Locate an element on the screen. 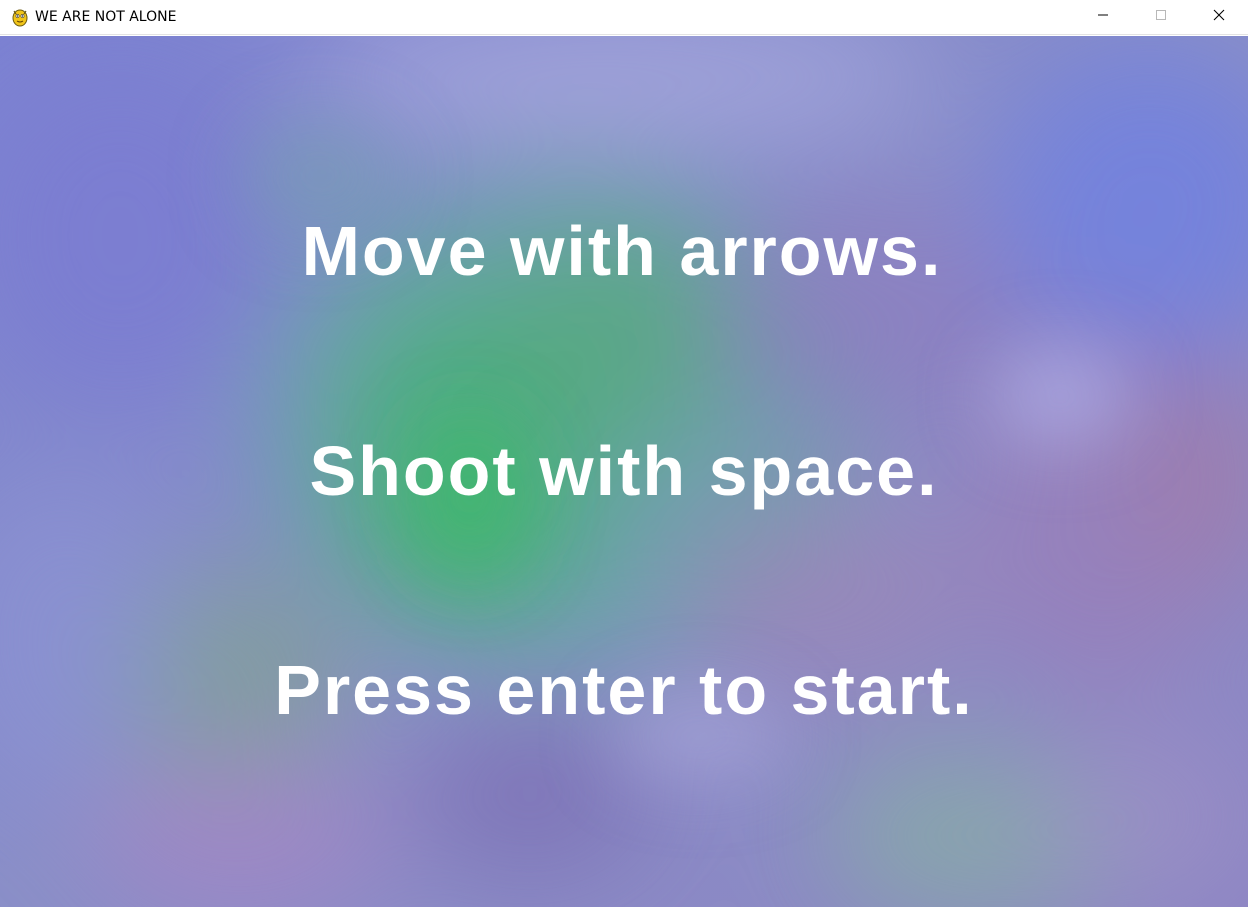 The image size is (1248, 907). close-button is located at coordinates (1219, 17).